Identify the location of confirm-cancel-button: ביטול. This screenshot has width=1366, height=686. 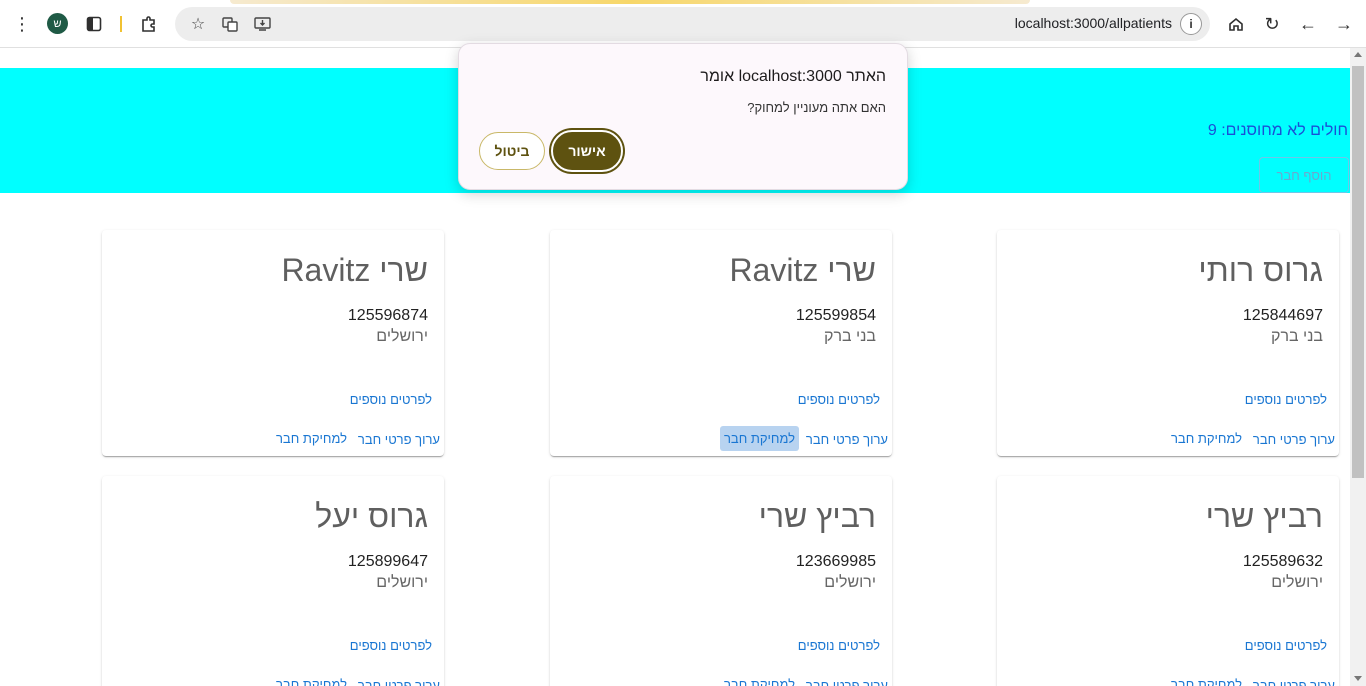
(512, 151).